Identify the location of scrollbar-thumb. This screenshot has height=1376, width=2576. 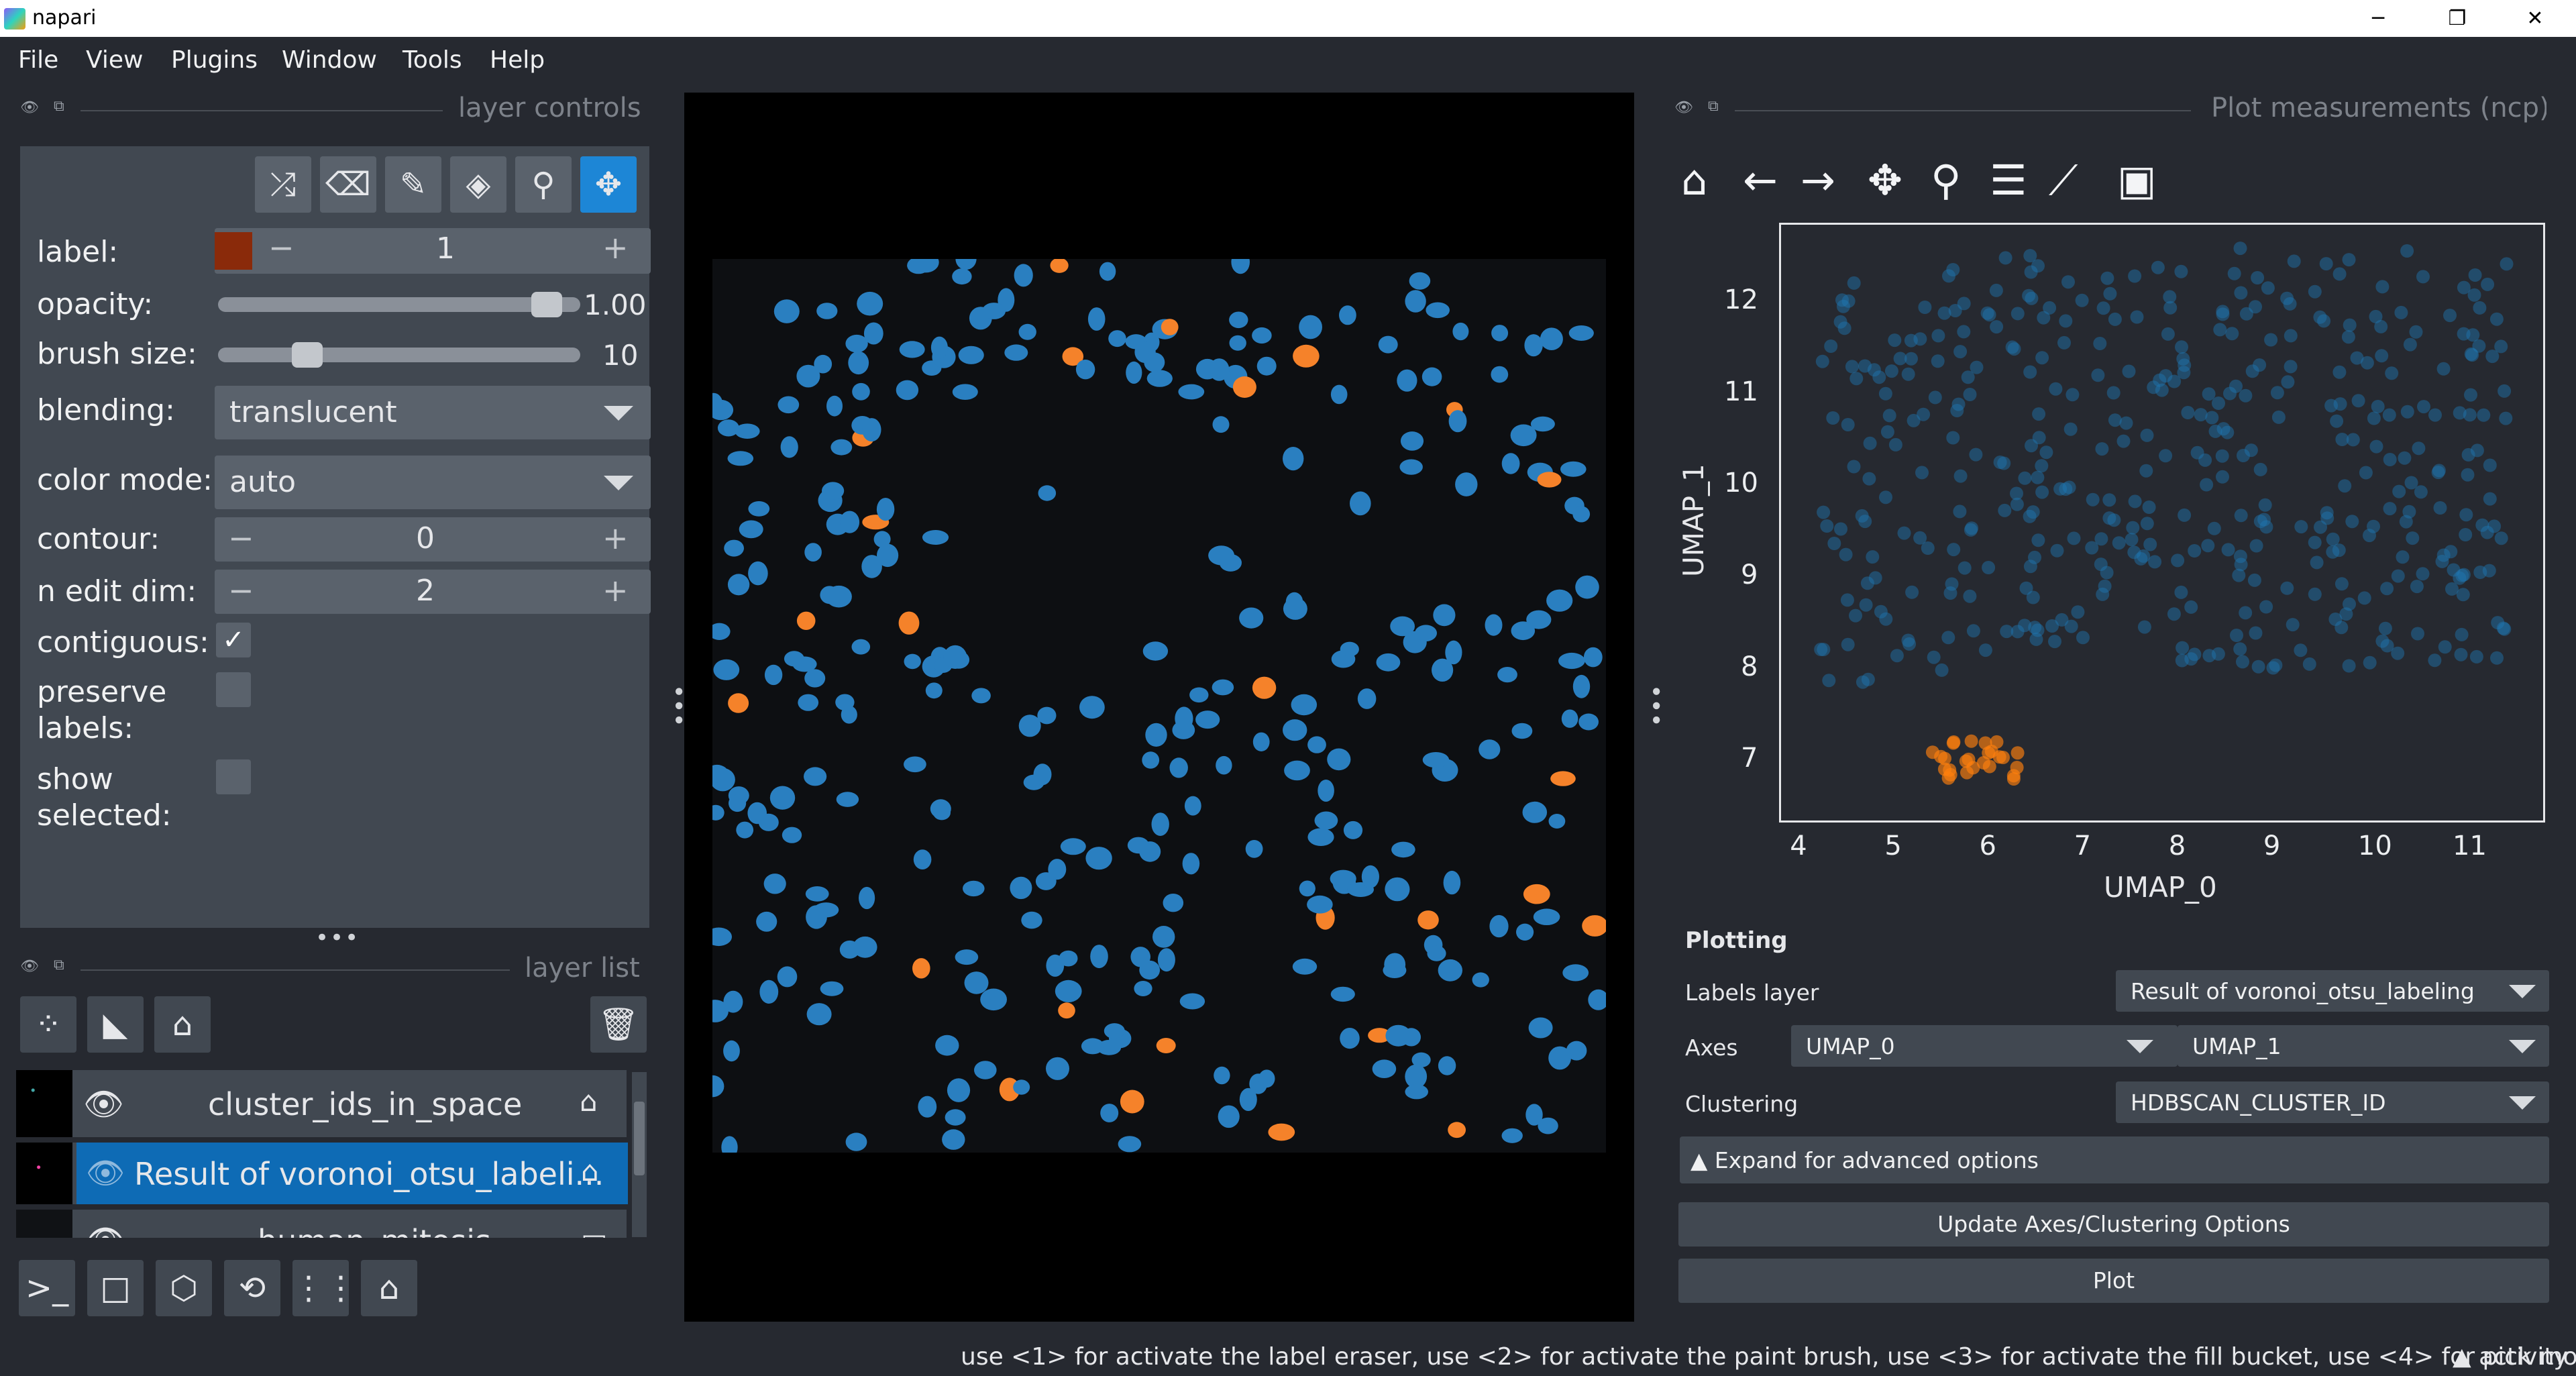
(639, 1138).